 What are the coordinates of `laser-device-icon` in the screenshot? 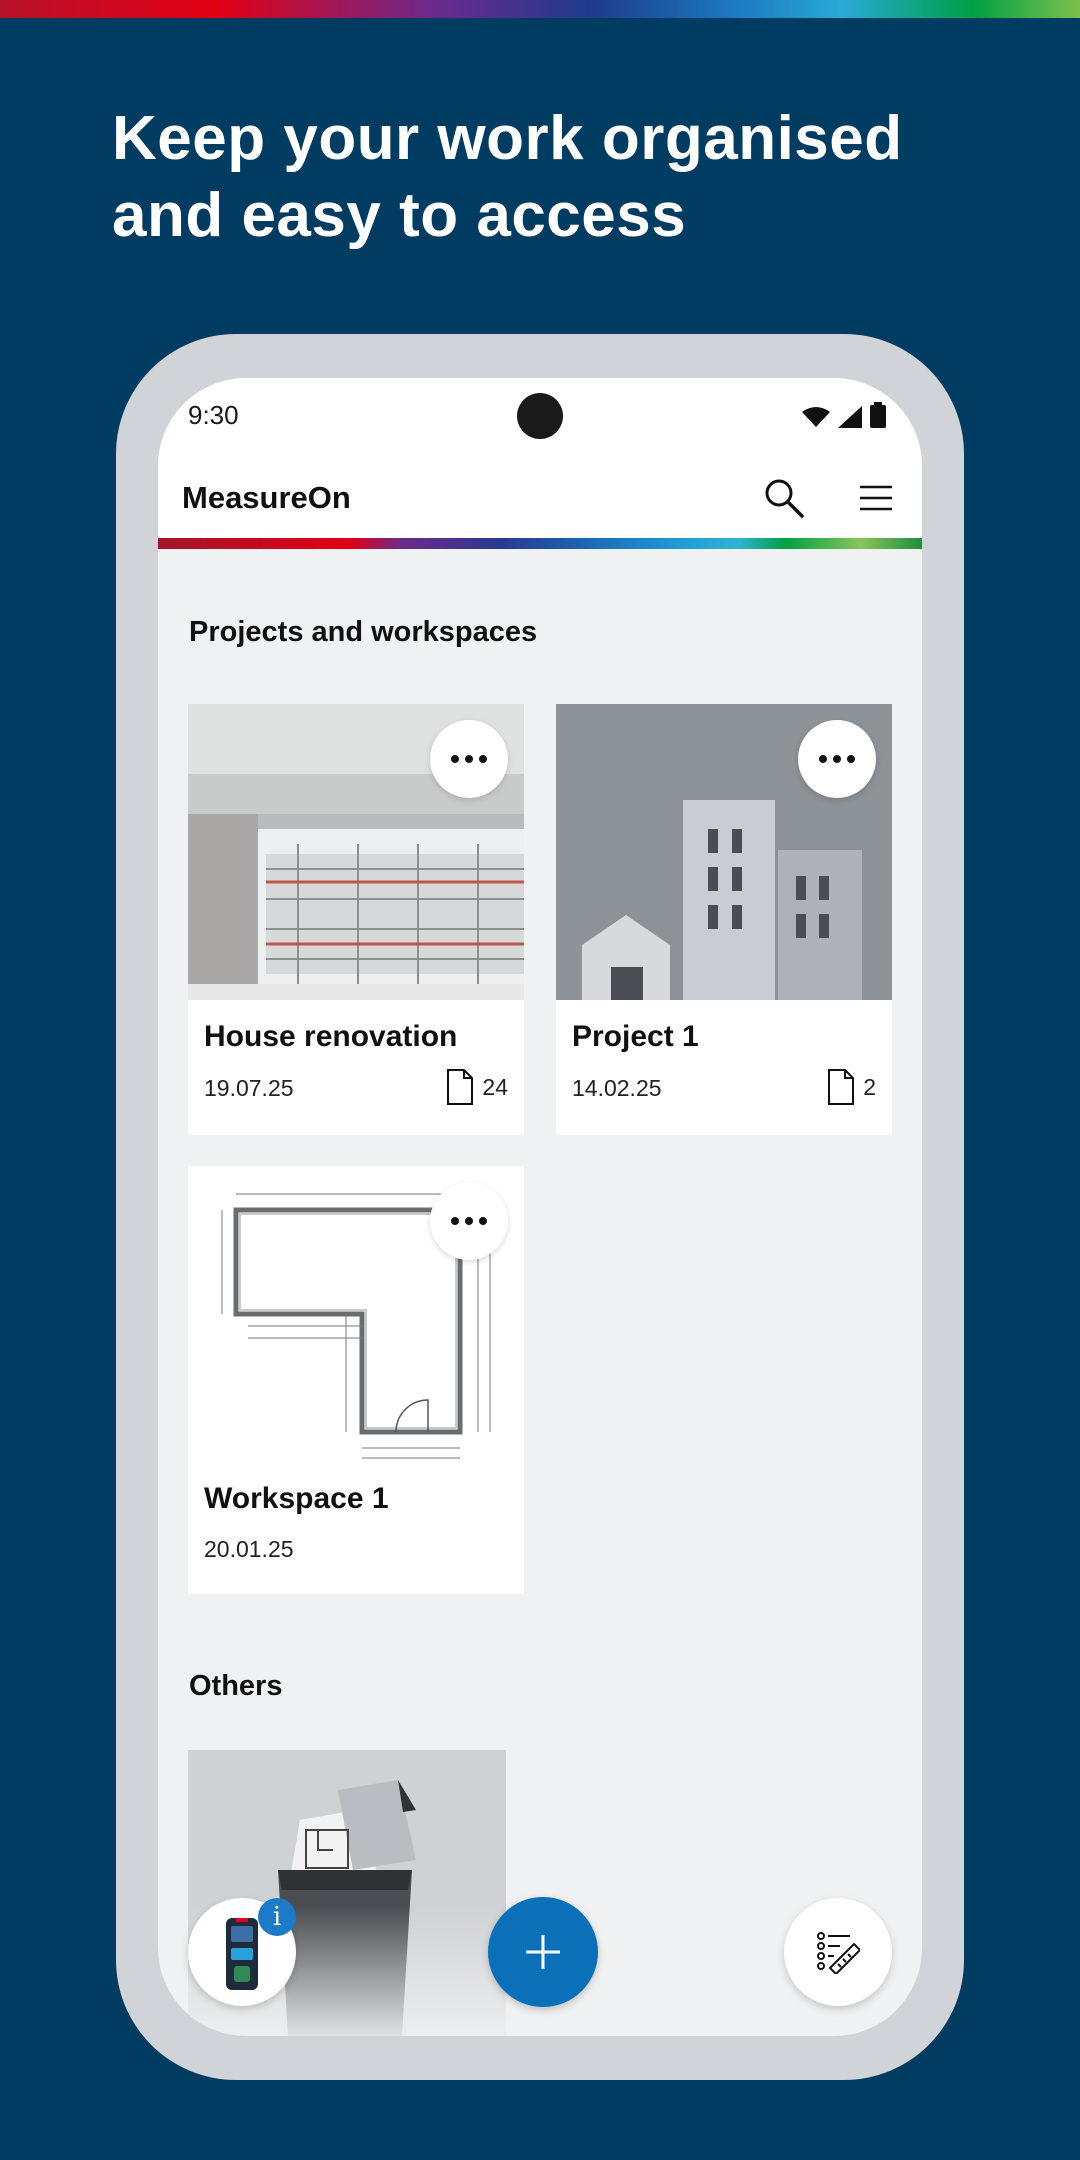 It's located at (242, 1954).